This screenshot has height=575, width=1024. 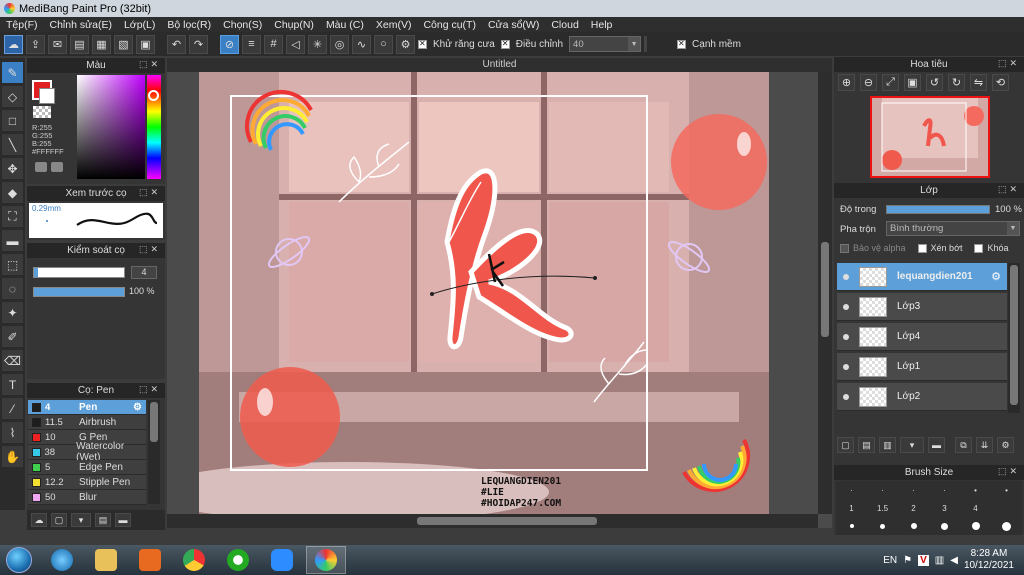 What do you see at coordinates (882, 508) in the screenshot?
I see `size-label: 1.5` at bounding box center [882, 508].